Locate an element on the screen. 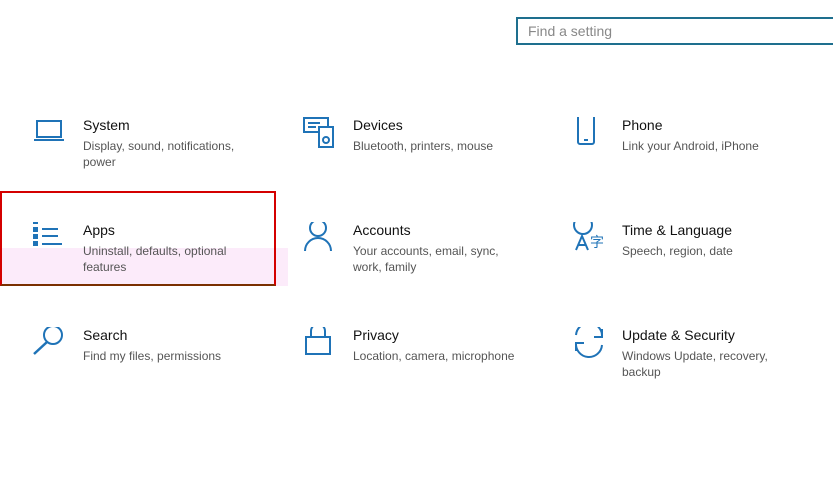 The image size is (833, 486). apps-list-icon is located at coordinates (47, 234).